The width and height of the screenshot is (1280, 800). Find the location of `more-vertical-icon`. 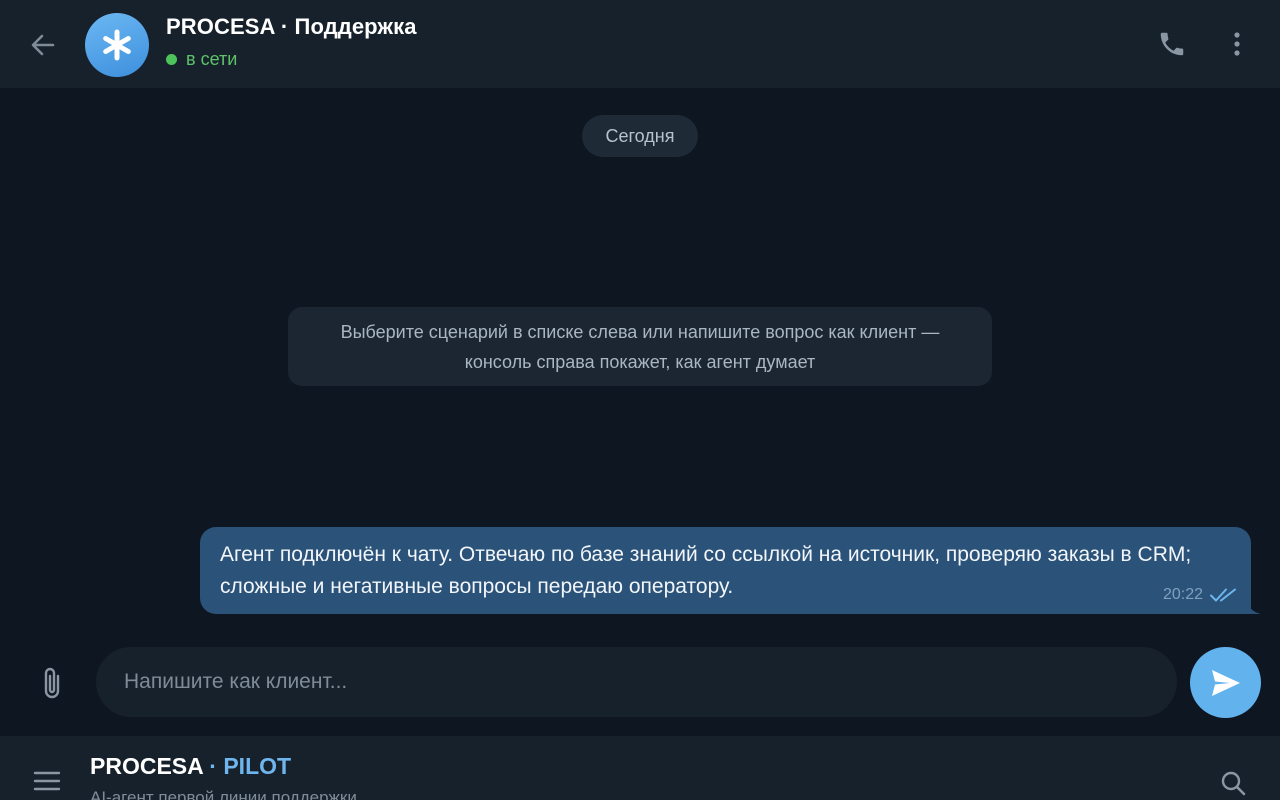

more-vertical-icon is located at coordinates (1237, 44).